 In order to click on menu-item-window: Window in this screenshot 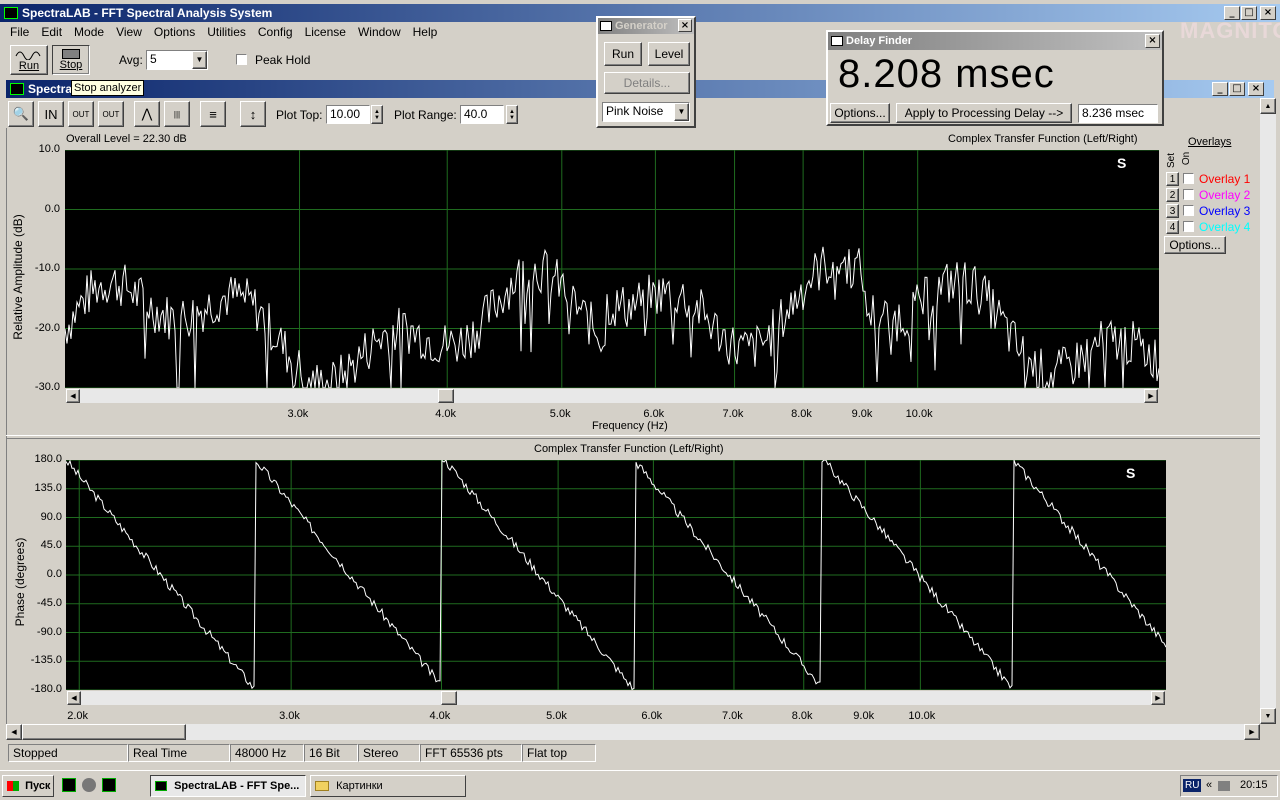, I will do `click(379, 33)`.